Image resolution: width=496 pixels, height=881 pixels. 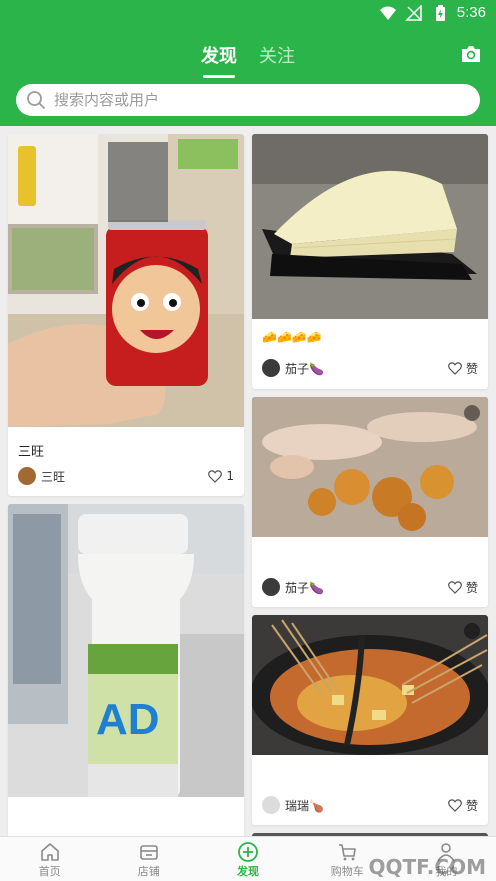 What do you see at coordinates (219, 60) in the screenshot?
I see `tab-discover: 发现` at bounding box center [219, 60].